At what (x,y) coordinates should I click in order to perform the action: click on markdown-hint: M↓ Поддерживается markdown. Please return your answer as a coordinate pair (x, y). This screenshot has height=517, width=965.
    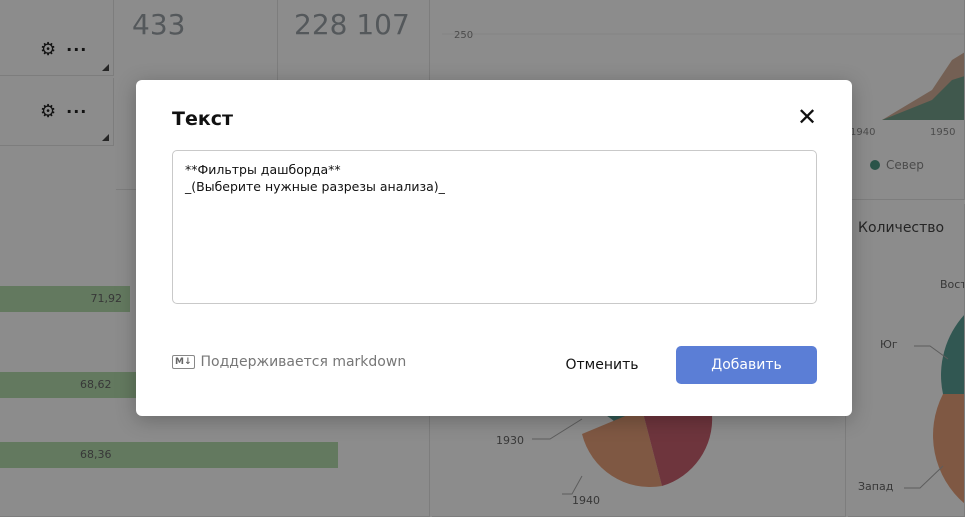
    Looking at the image, I should click on (289, 362).